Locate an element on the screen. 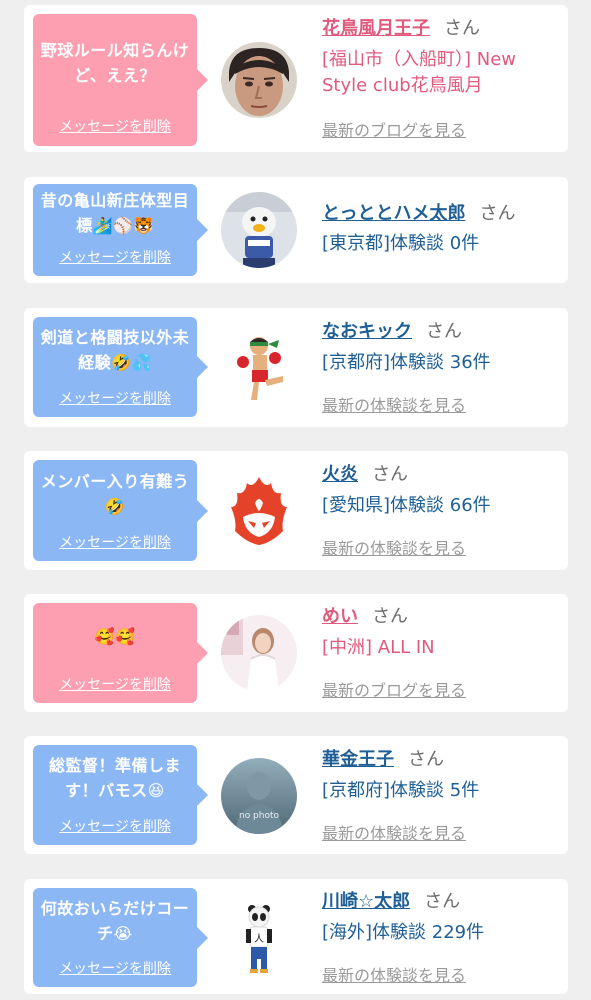  user-description: [海外]体験談 229件 is located at coordinates (403, 932).